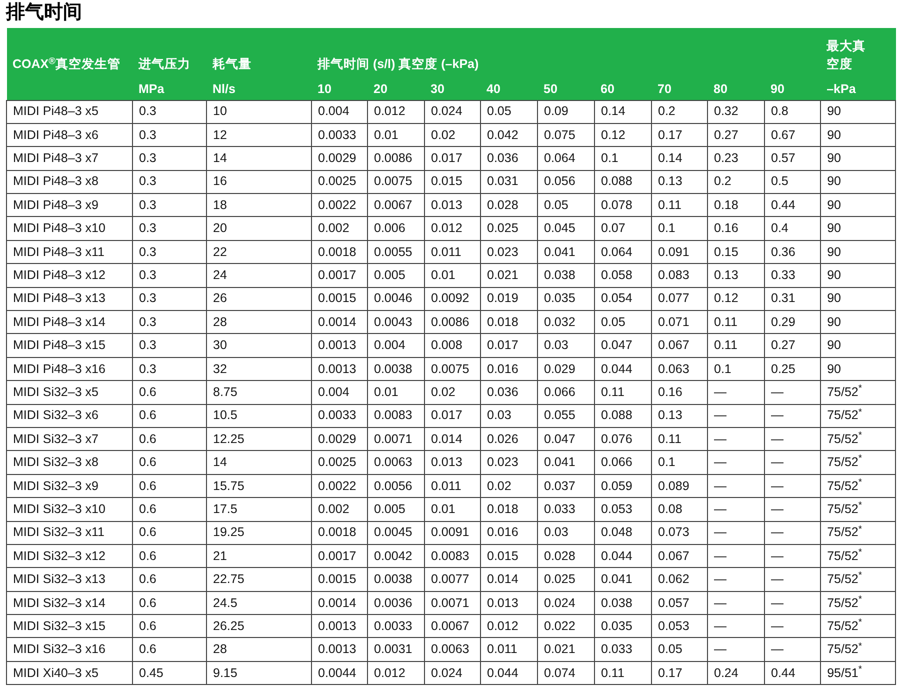 Image resolution: width=900 pixels, height=687 pixels. What do you see at coordinates (560, 135) in the screenshot?
I see `table-cell-text: 0.075` at bounding box center [560, 135].